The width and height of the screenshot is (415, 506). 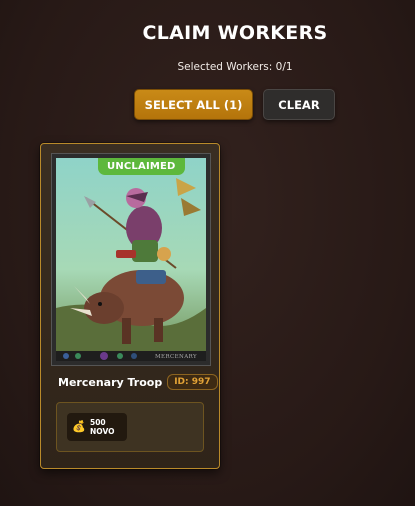 I want to click on money-bag-icon: 💰, so click(x=79, y=426).